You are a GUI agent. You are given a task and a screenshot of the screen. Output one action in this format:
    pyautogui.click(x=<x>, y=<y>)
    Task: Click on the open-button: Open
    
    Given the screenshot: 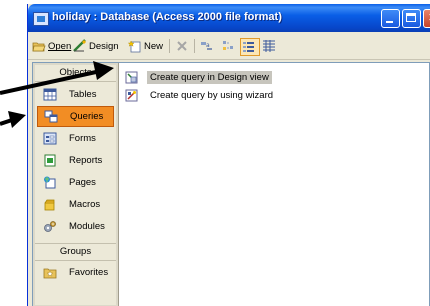 What is the action you would take?
    pyautogui.click(x=51, y=46)
    